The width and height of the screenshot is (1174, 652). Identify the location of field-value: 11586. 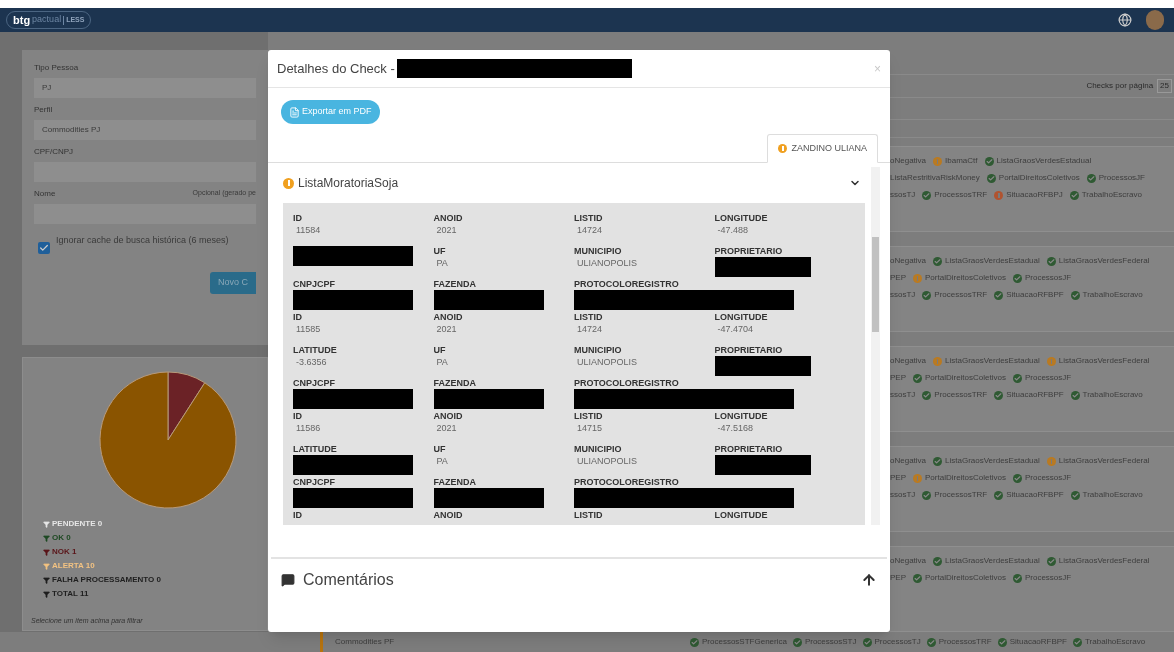
(308, 428).